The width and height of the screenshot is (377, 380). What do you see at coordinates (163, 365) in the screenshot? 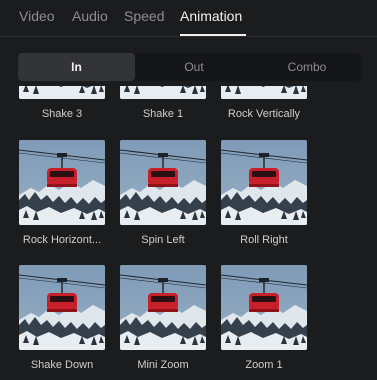
I see `preset-label: Mini Zoom` at bounding box center [163, 365].